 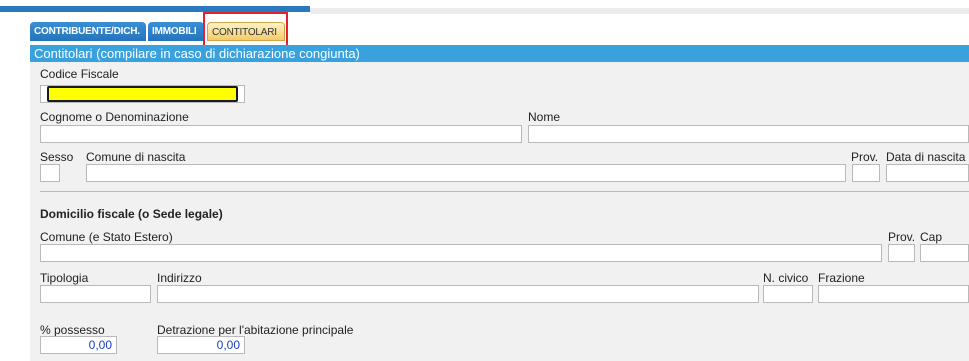 I want to click on tipologia-field, so click(x=95, y=294).